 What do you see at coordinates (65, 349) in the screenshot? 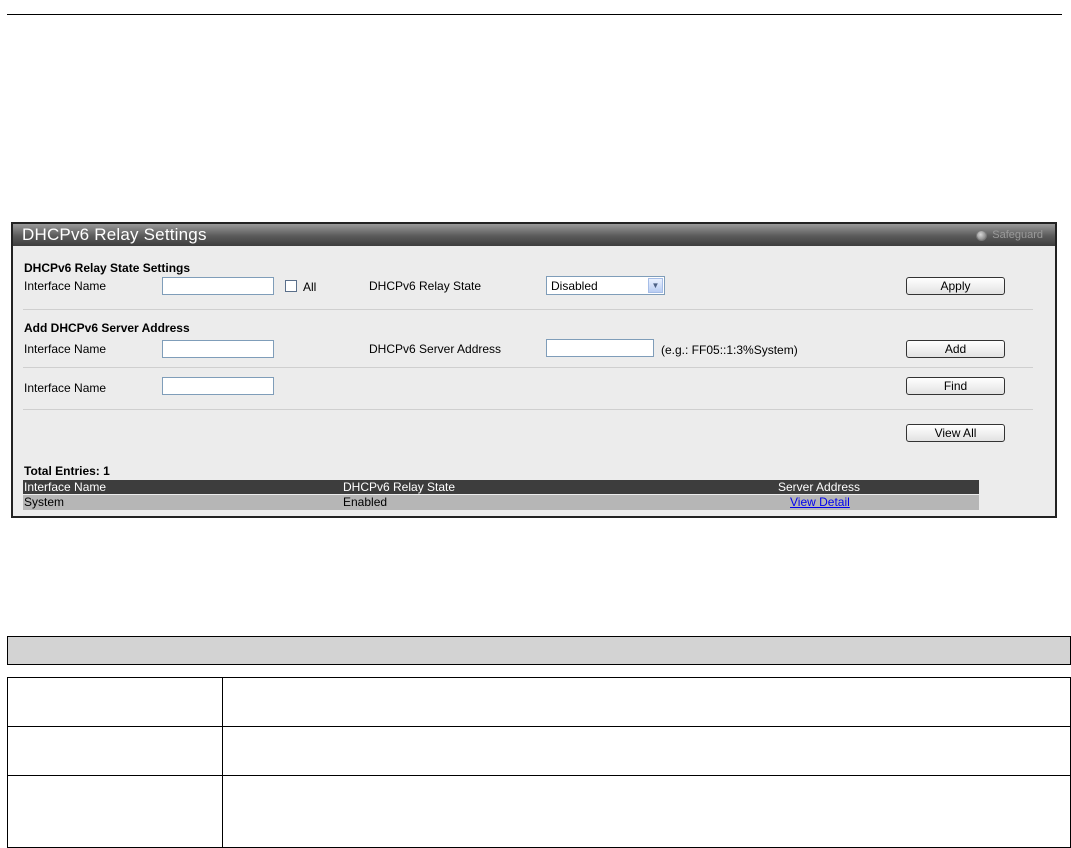
I see `server-interface-label: Interface Name` at bounding box center [65, 349].